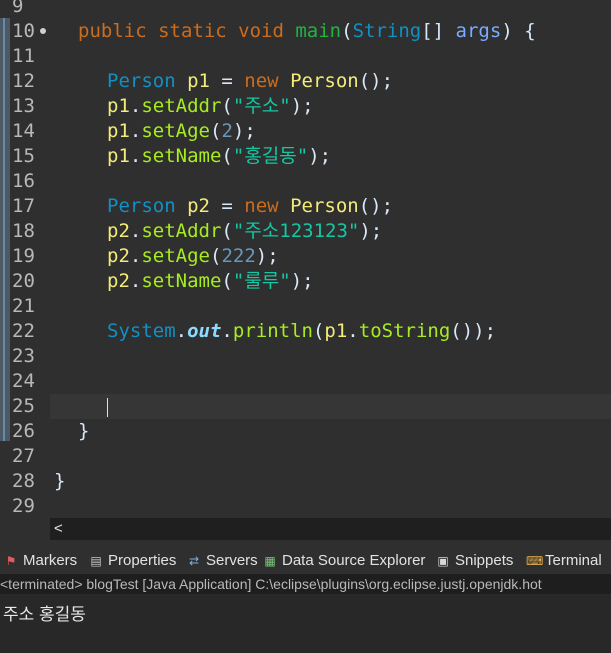  What do you see at coordinates (44, 614) in the screenshot?
I see `console-output: 주소 홍길동` at bounding box center [44, 614].